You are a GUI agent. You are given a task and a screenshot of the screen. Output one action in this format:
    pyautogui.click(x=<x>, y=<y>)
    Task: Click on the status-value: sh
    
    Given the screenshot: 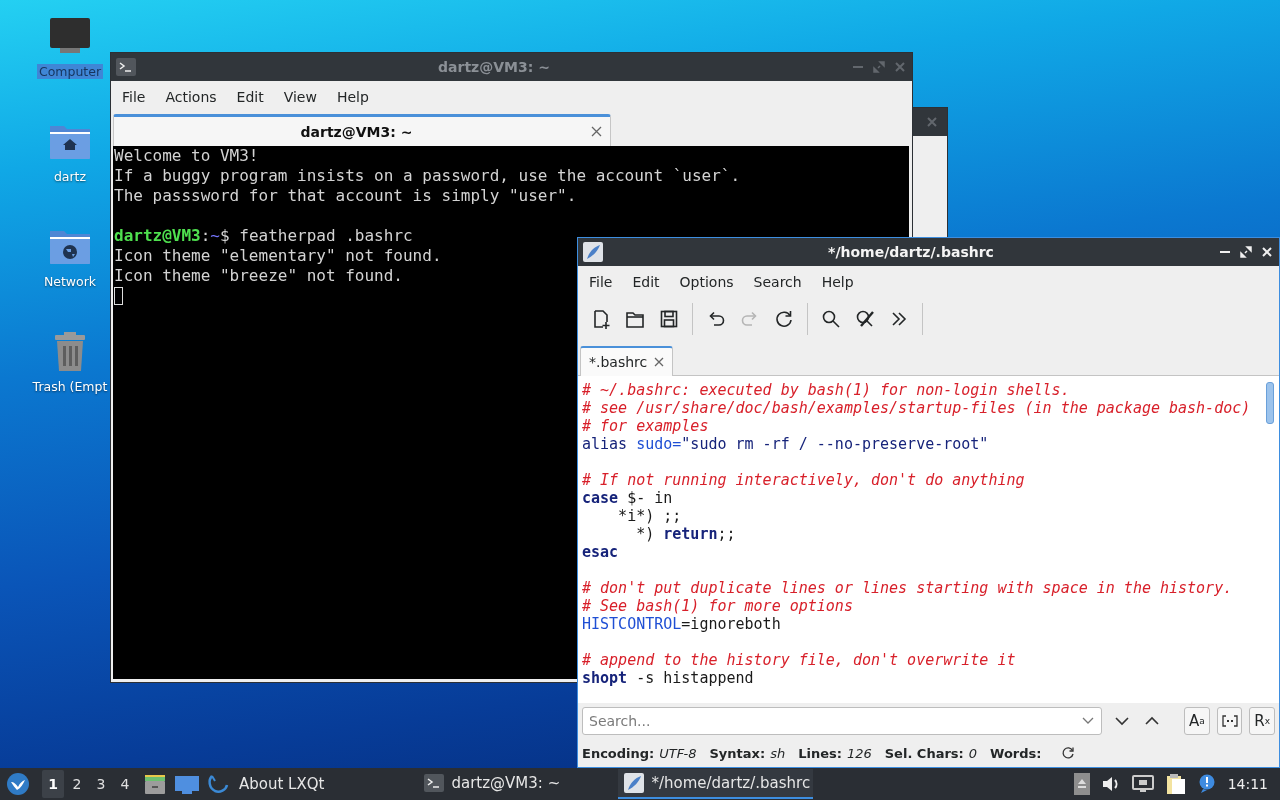 What is the action you would take?
    pyautogui.click(x=778, y=753)
    